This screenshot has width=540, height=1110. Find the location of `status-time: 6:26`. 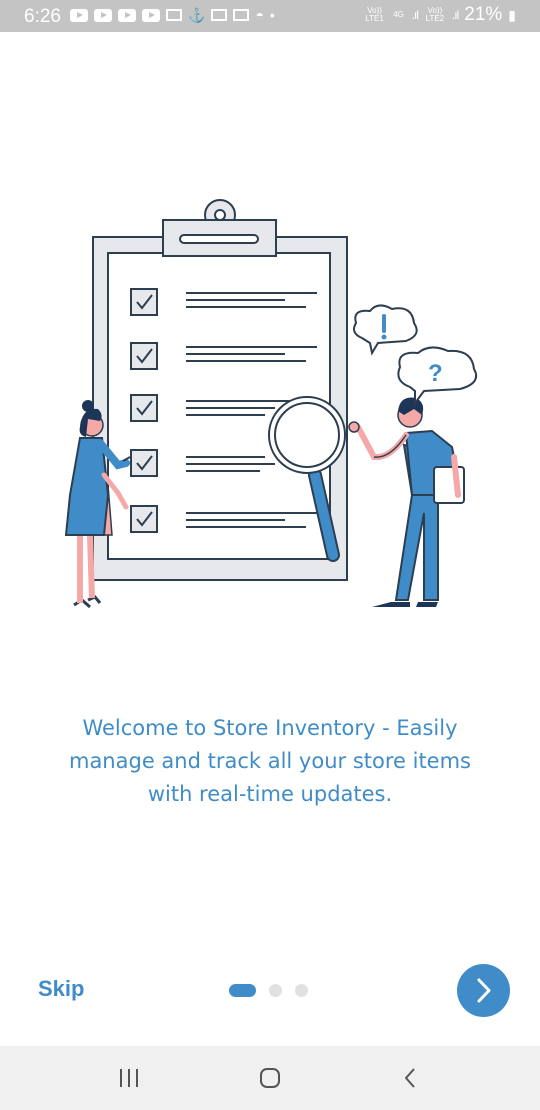

status-time: 6:26 is located at coordinates (42, 16).